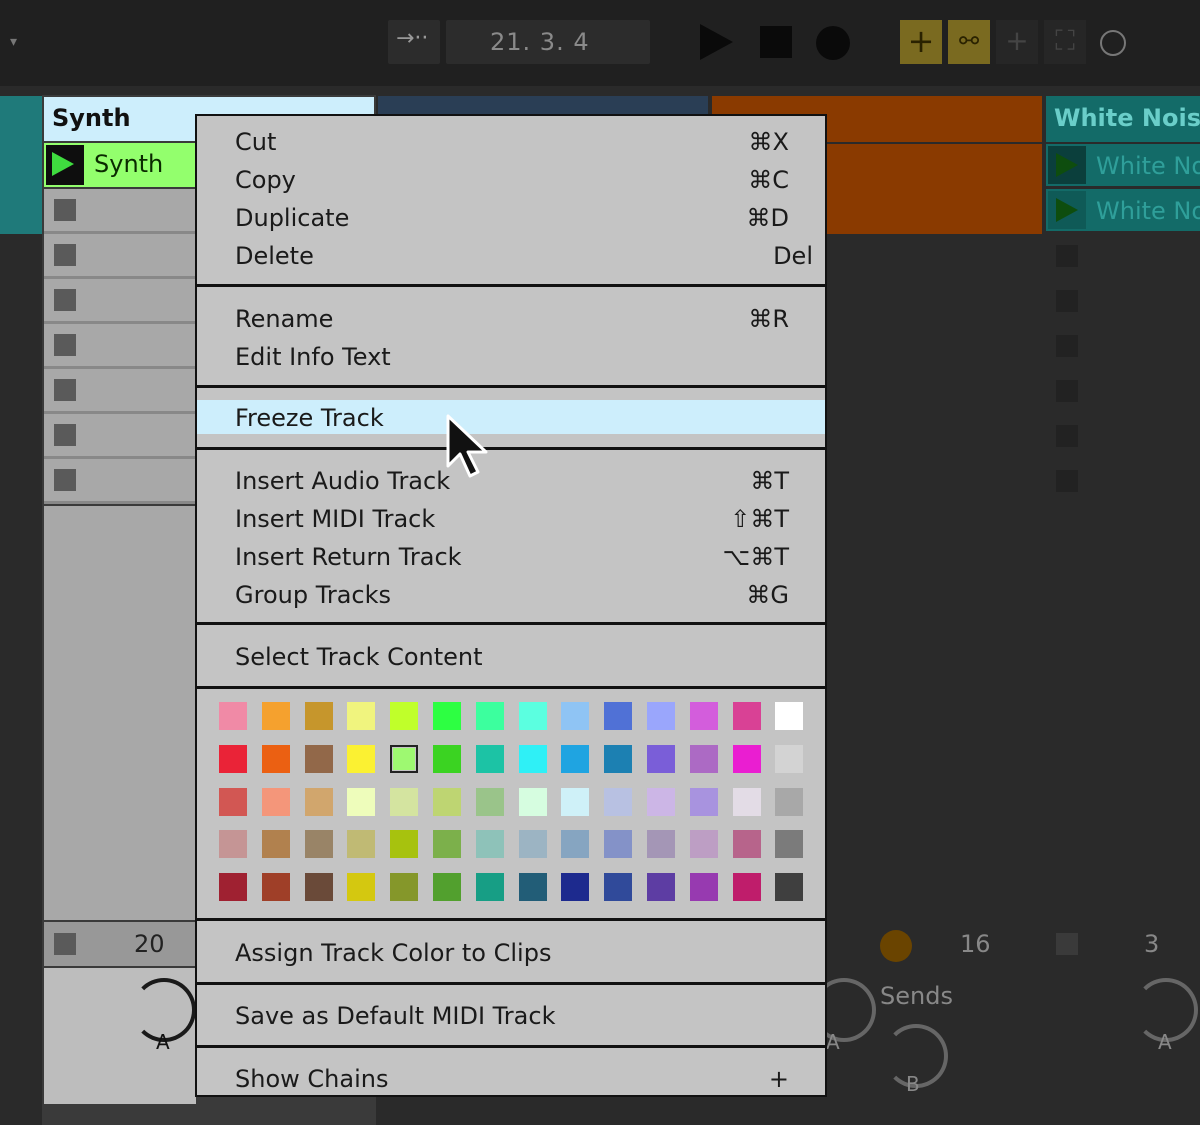  What do you see at coordinates (511, 595) in the screenshot?
I see `menu-item-group-tracks: Group Tracks ⌘G` at bounding box center [511, 595].